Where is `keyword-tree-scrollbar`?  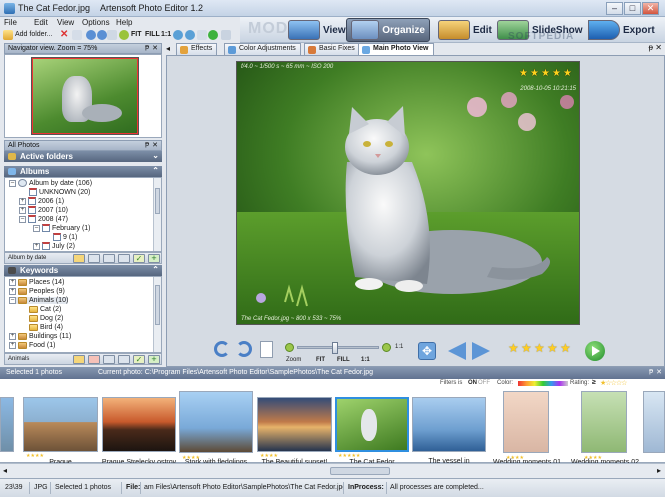
keyword-tree-scrollbar is located at coordinates (157, 314).